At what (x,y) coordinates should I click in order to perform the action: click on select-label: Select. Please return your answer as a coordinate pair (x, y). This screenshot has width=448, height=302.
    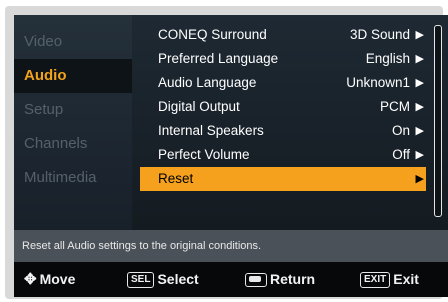
    Looking at the image, I should click on (178, 279).